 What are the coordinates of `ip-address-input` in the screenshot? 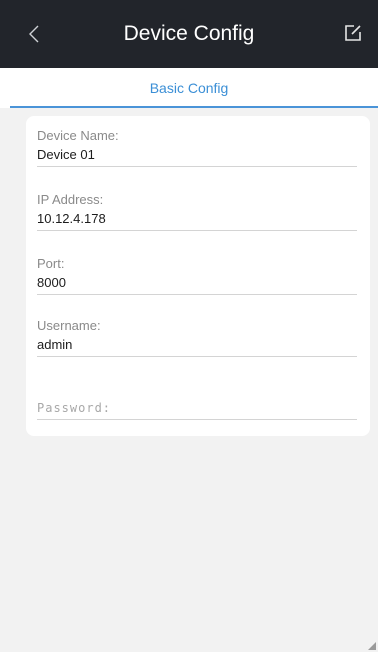 It's located at (197, 219).